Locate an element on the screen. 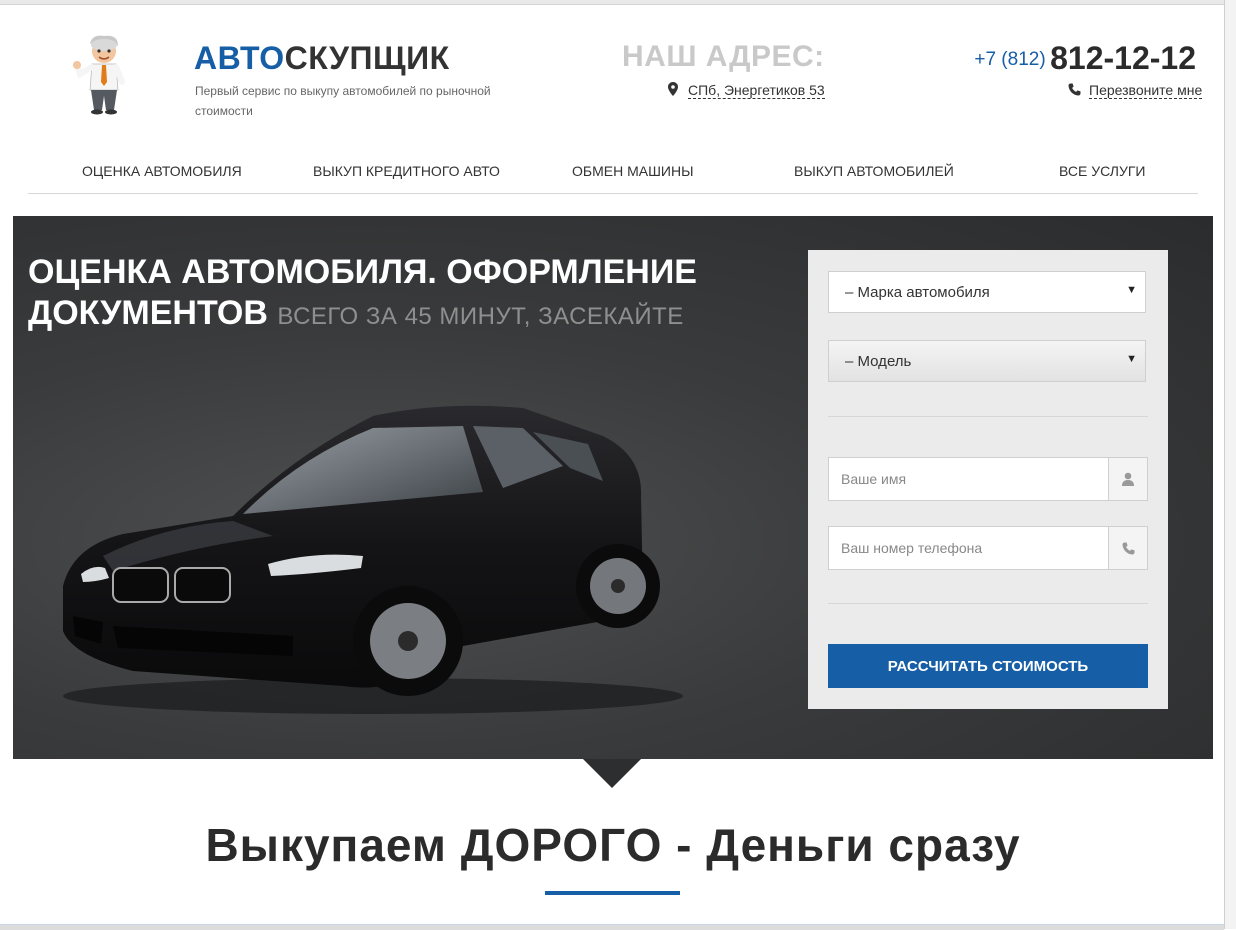  window-top-border is located at coordinates (618, 2).